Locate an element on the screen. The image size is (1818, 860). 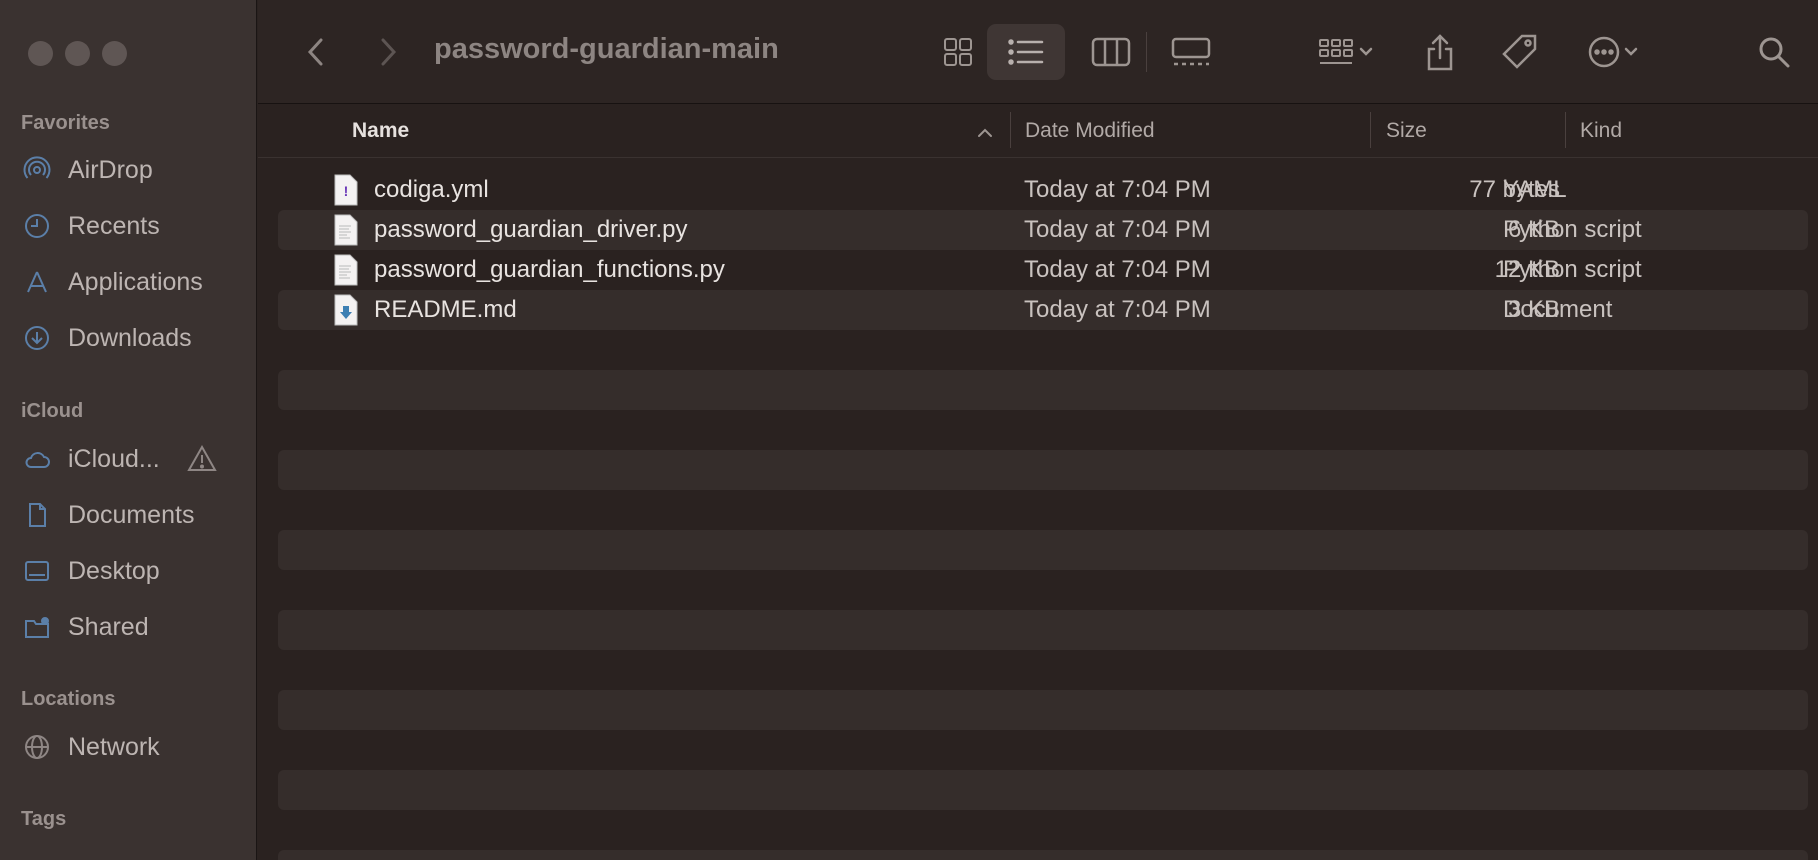
sidebar-item-downloads: Downloads is located at coordinates (107, 338).